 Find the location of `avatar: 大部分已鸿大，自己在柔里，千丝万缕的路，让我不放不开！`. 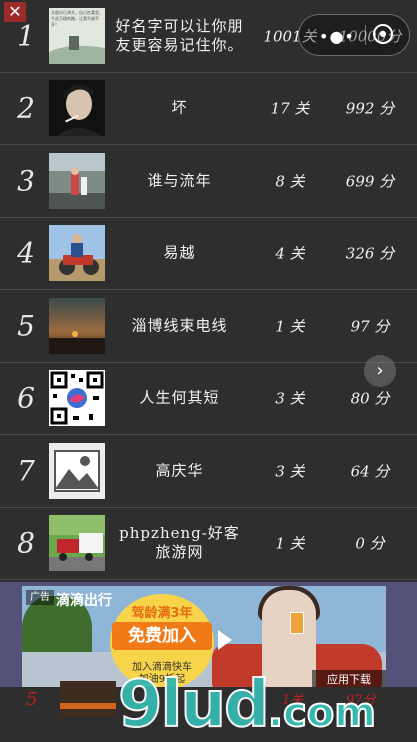

avatar: 大部分已鸿大，自己在柔里，千丝万缕的路，让我不放不开！ is located at coordinates (77, 35).